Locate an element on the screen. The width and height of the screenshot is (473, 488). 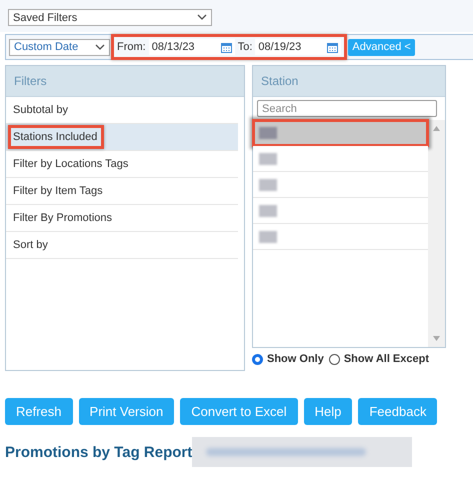
filter-item: Filter By Promotions is located at coordinates (122, 218).